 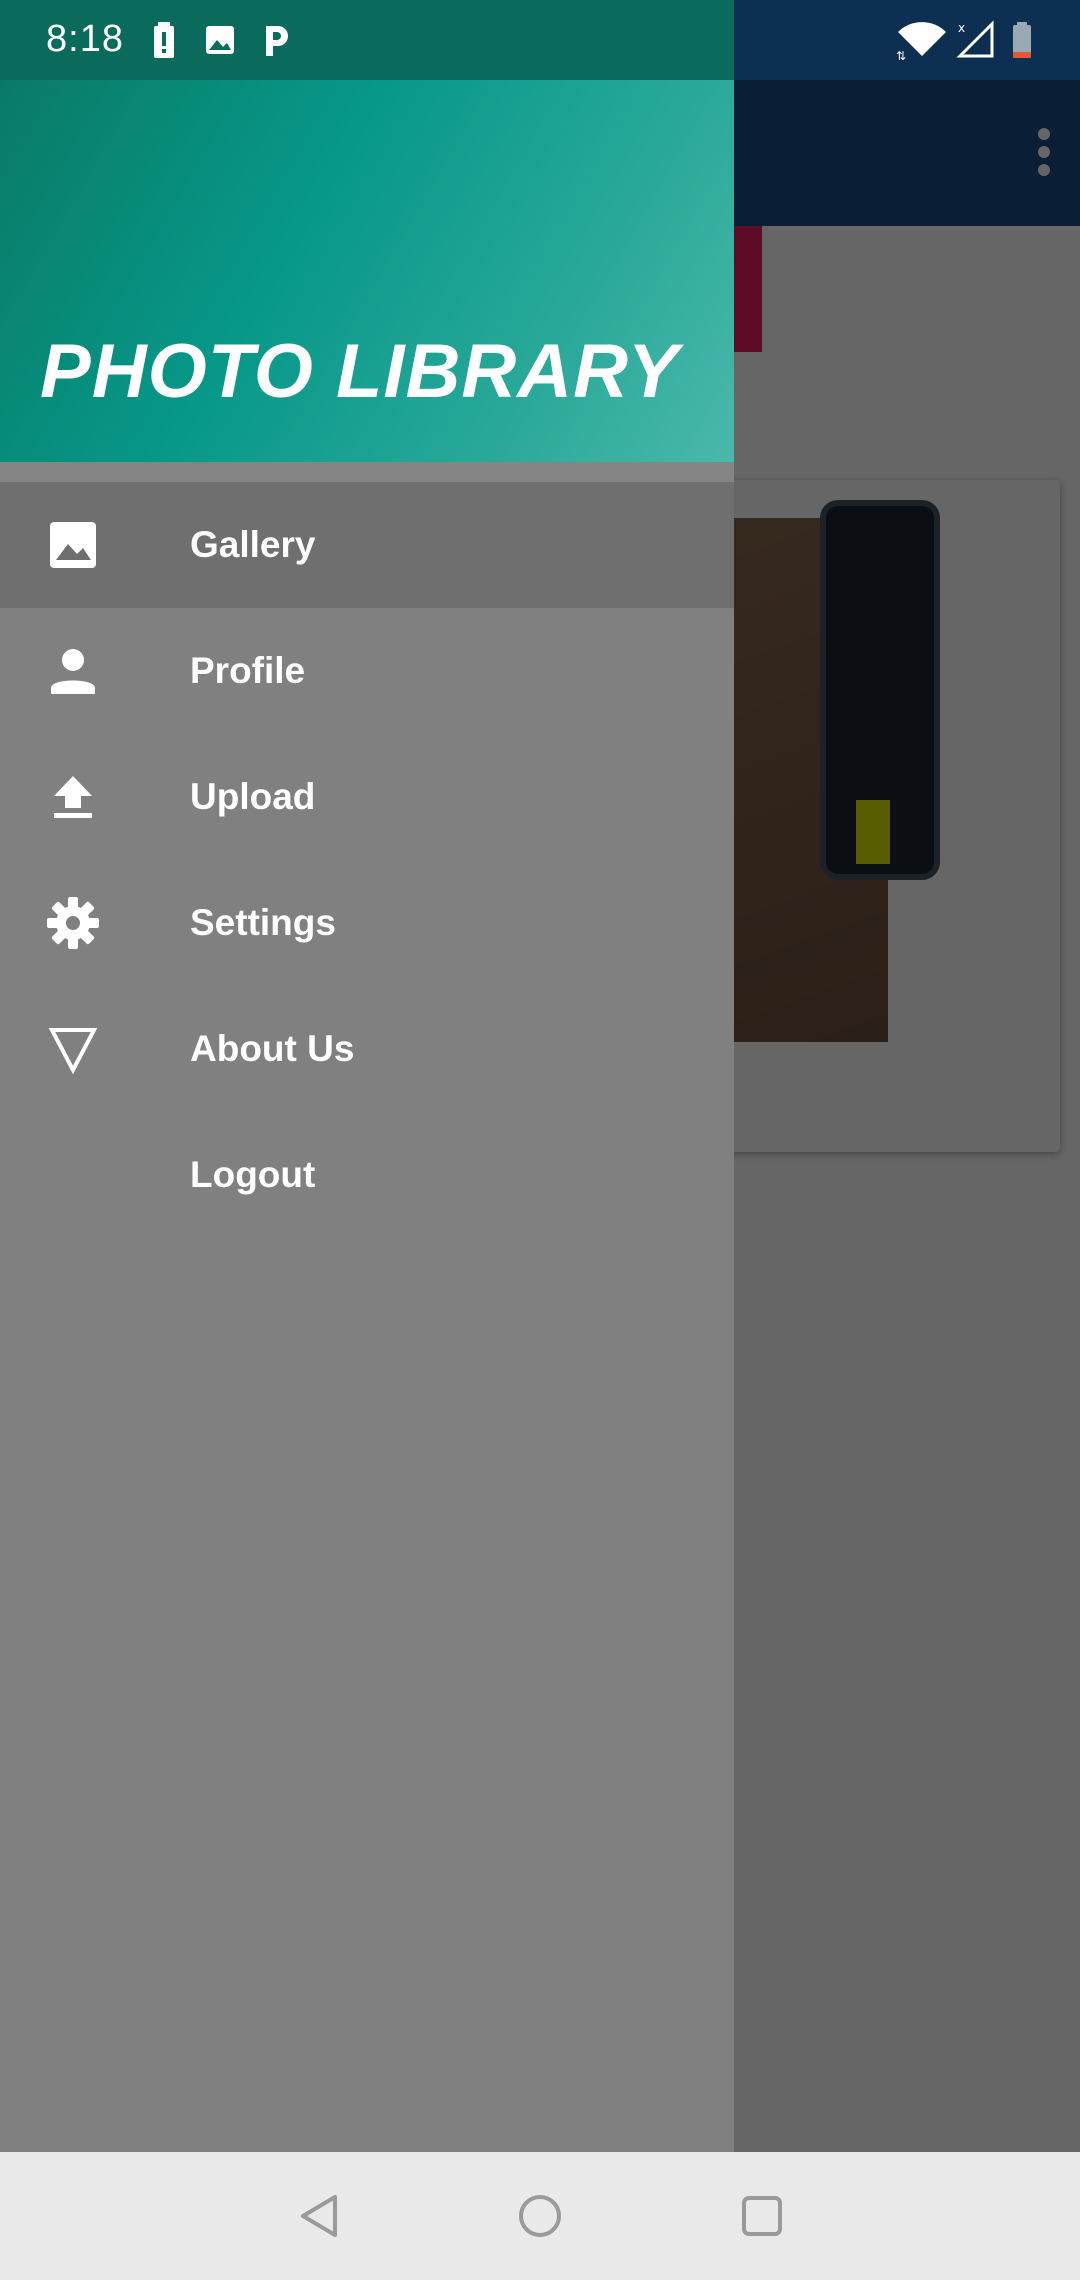 I want to click on home-icon, so click(x=540, y=2216).